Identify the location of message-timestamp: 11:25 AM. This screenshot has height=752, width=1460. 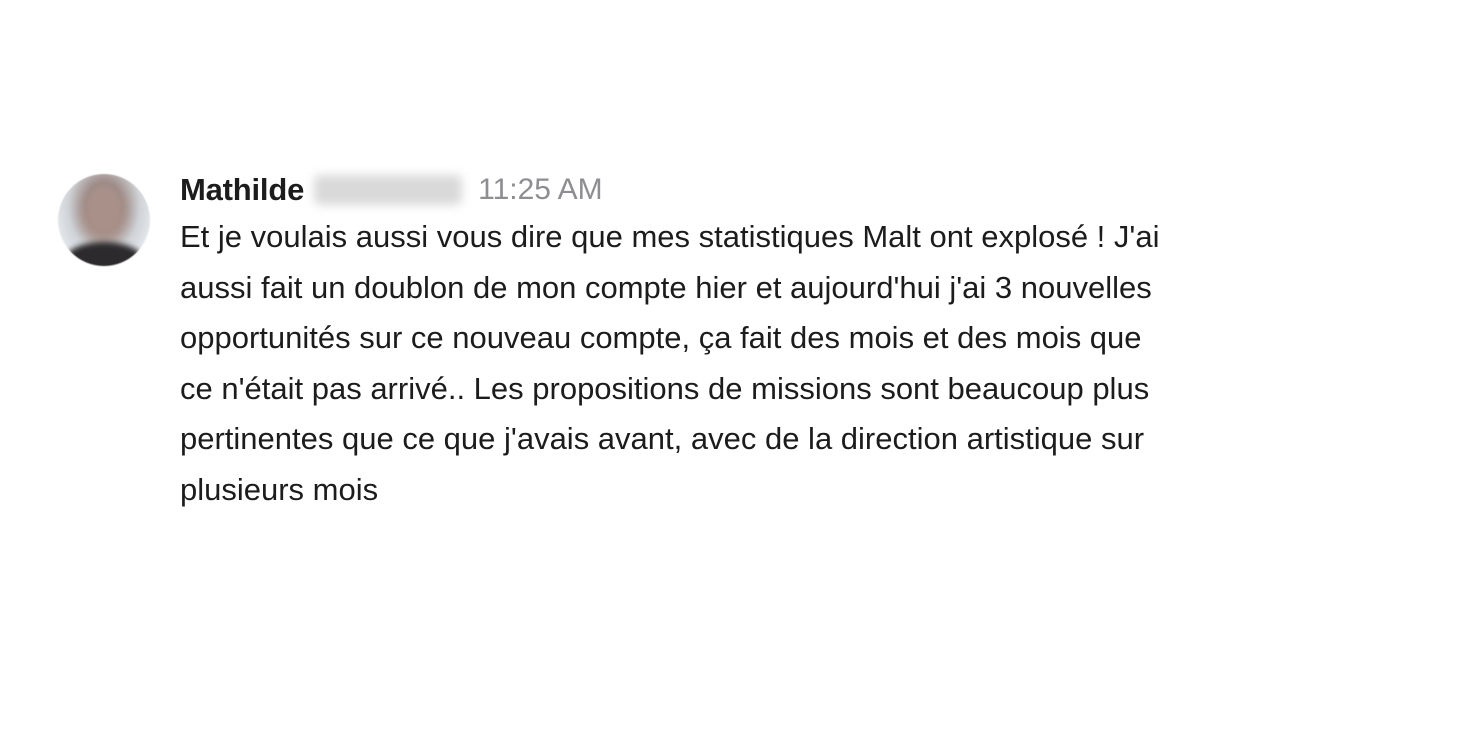
(540, 190).